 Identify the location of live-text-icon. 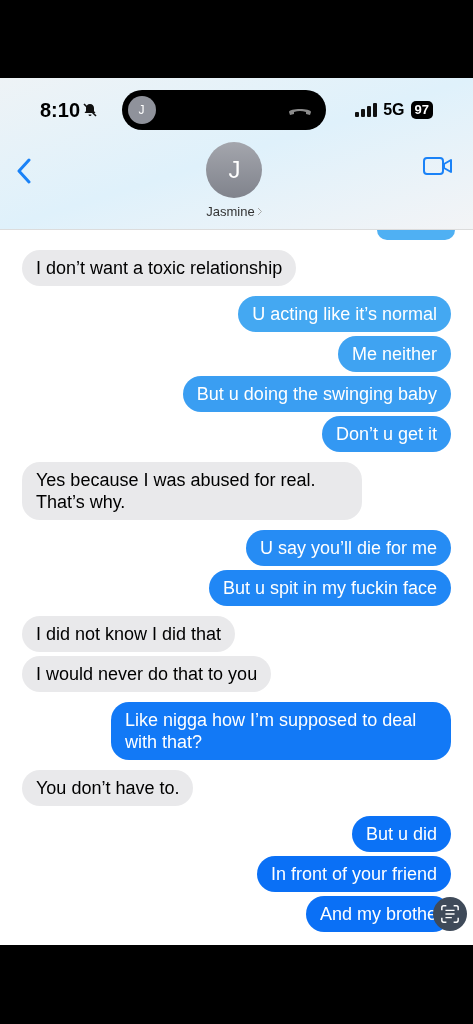
(450, 914).